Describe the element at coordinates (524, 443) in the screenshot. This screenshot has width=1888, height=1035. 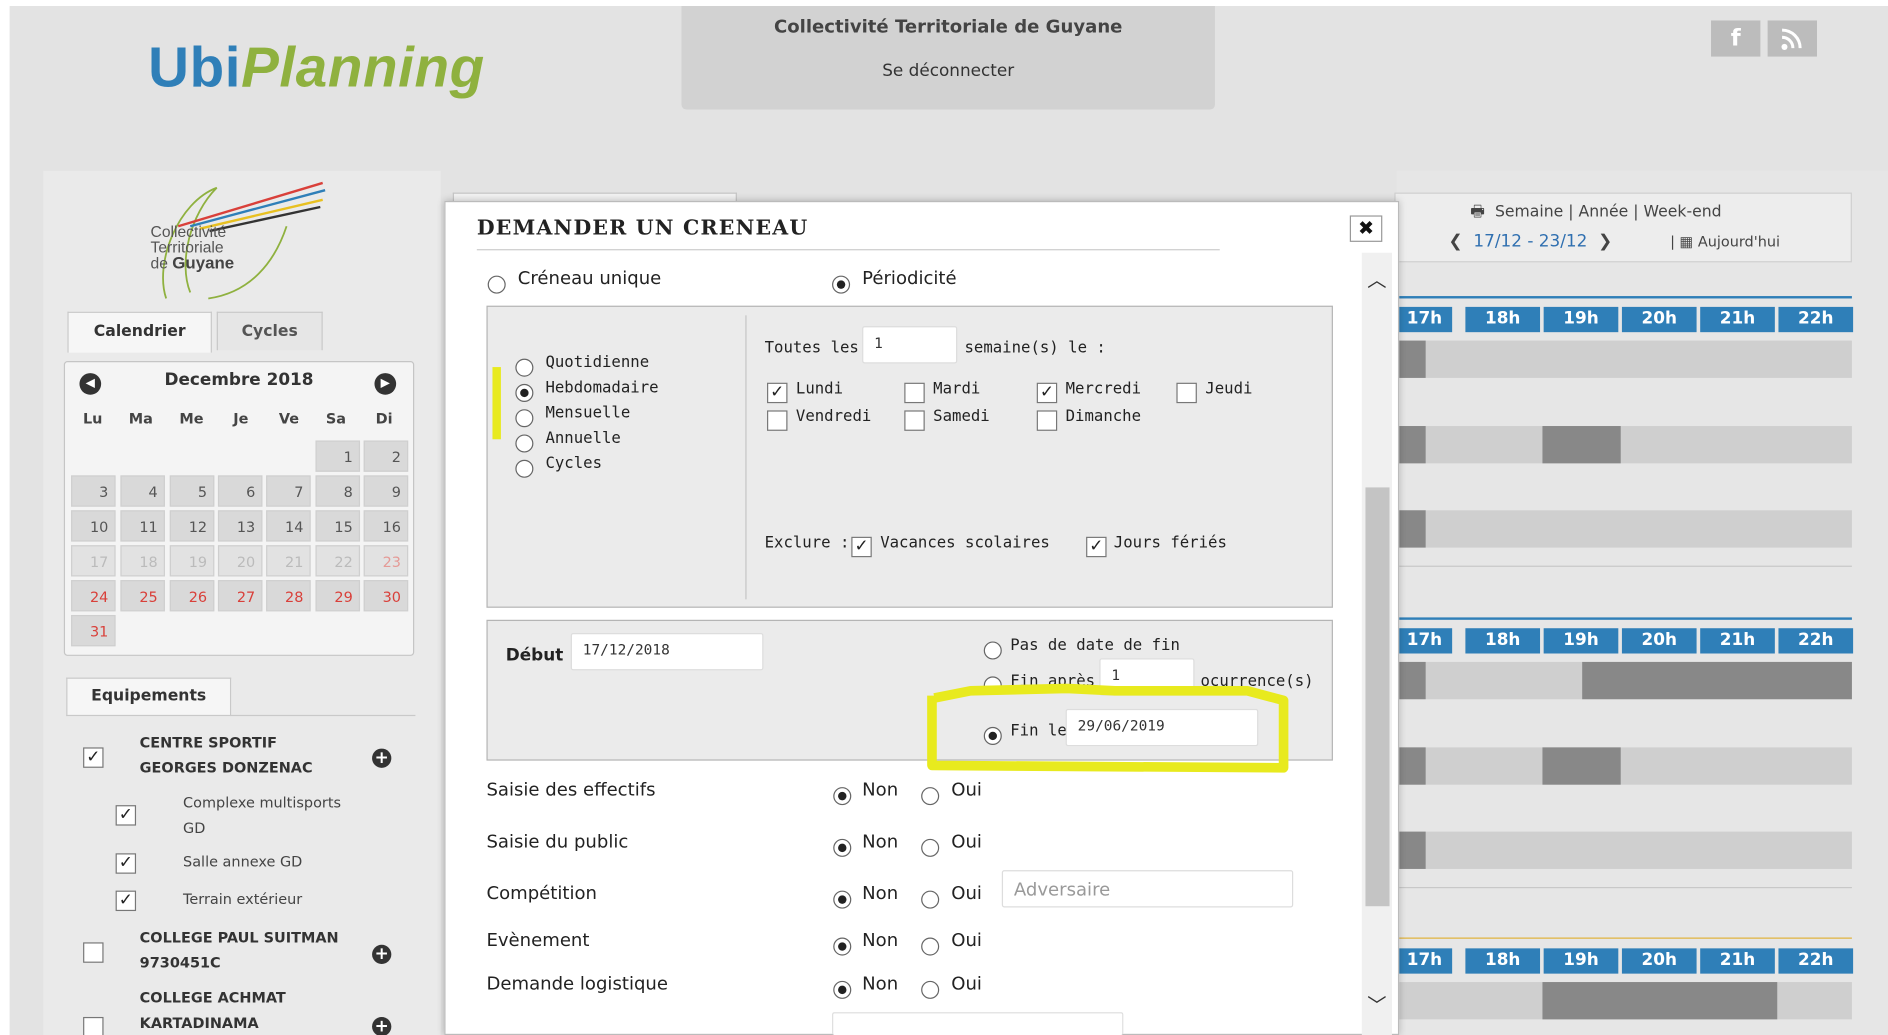
I see `radio-annuelle` at that location.